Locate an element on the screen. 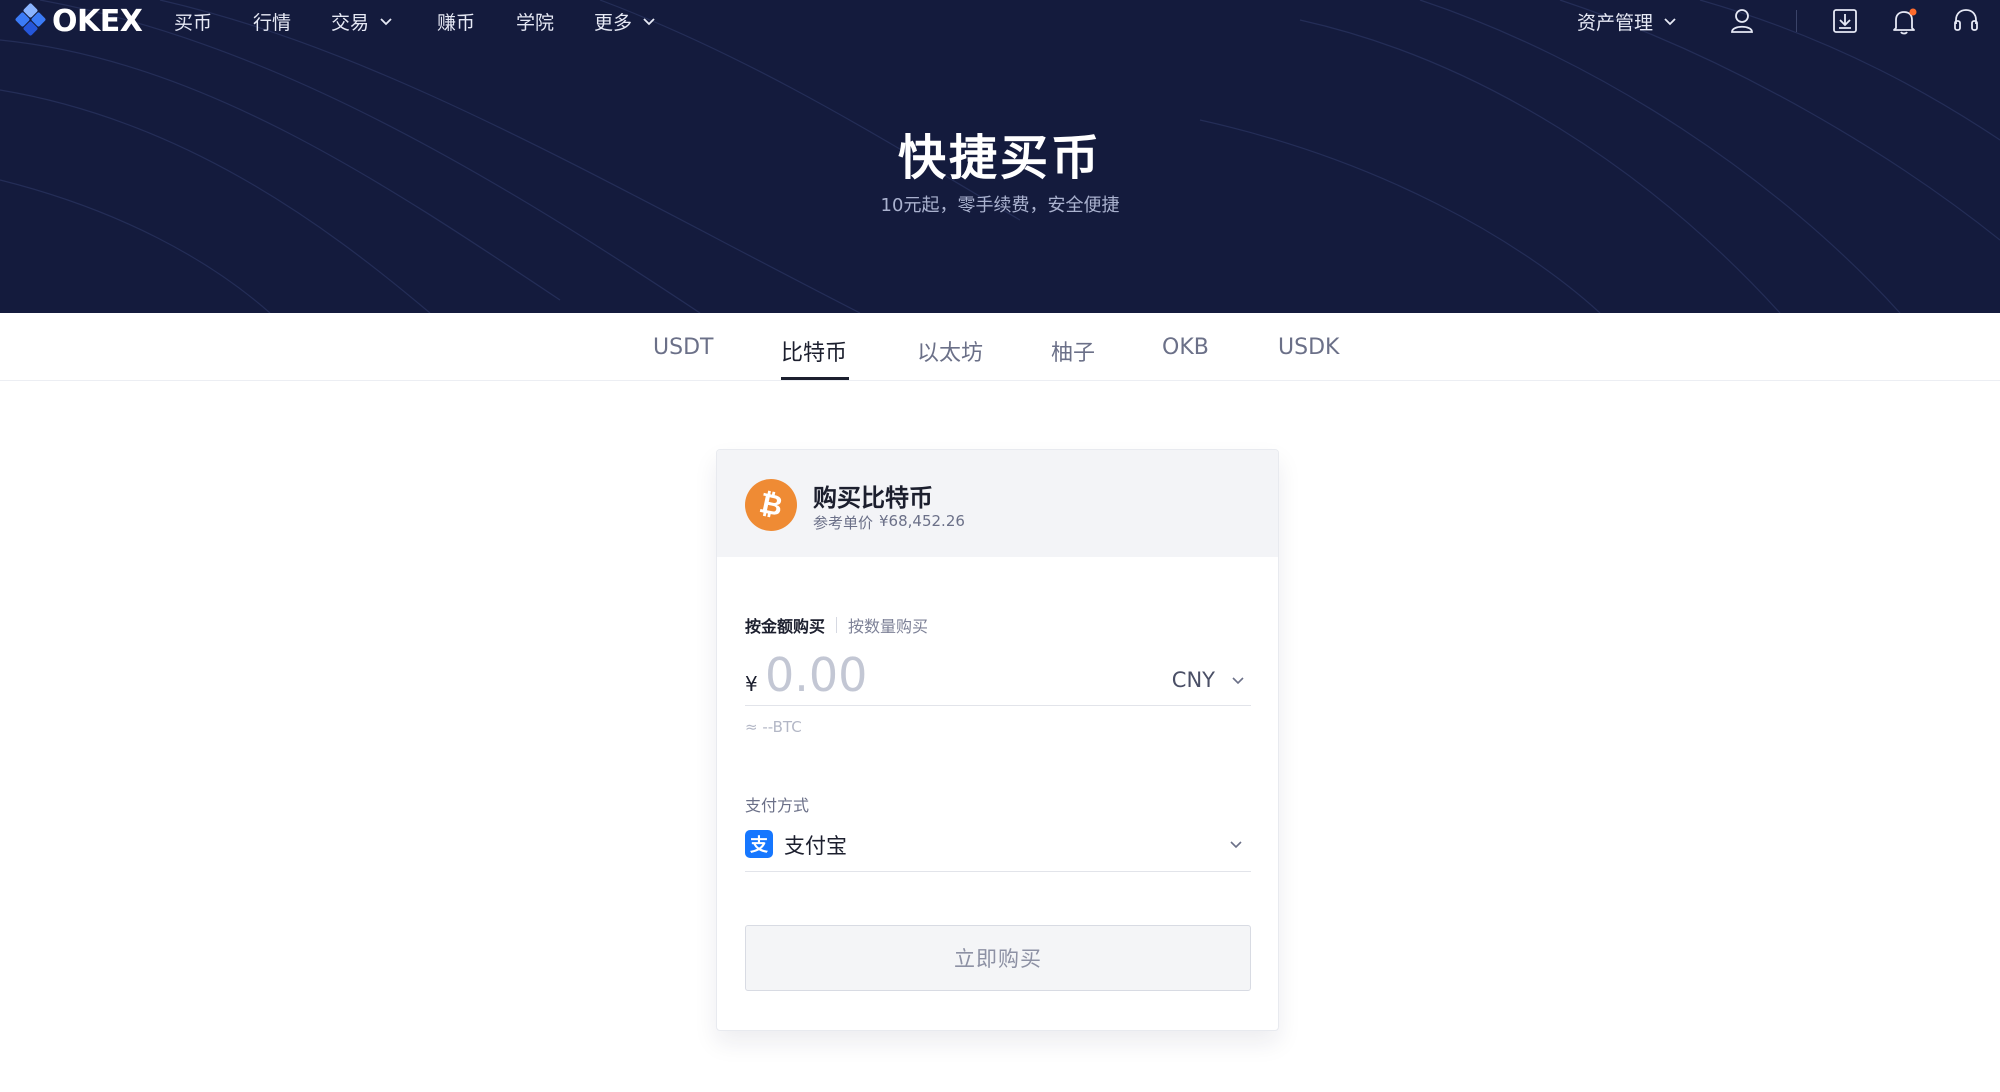  reference-price-label: 参考单价 is located at coordinates (843, 523).